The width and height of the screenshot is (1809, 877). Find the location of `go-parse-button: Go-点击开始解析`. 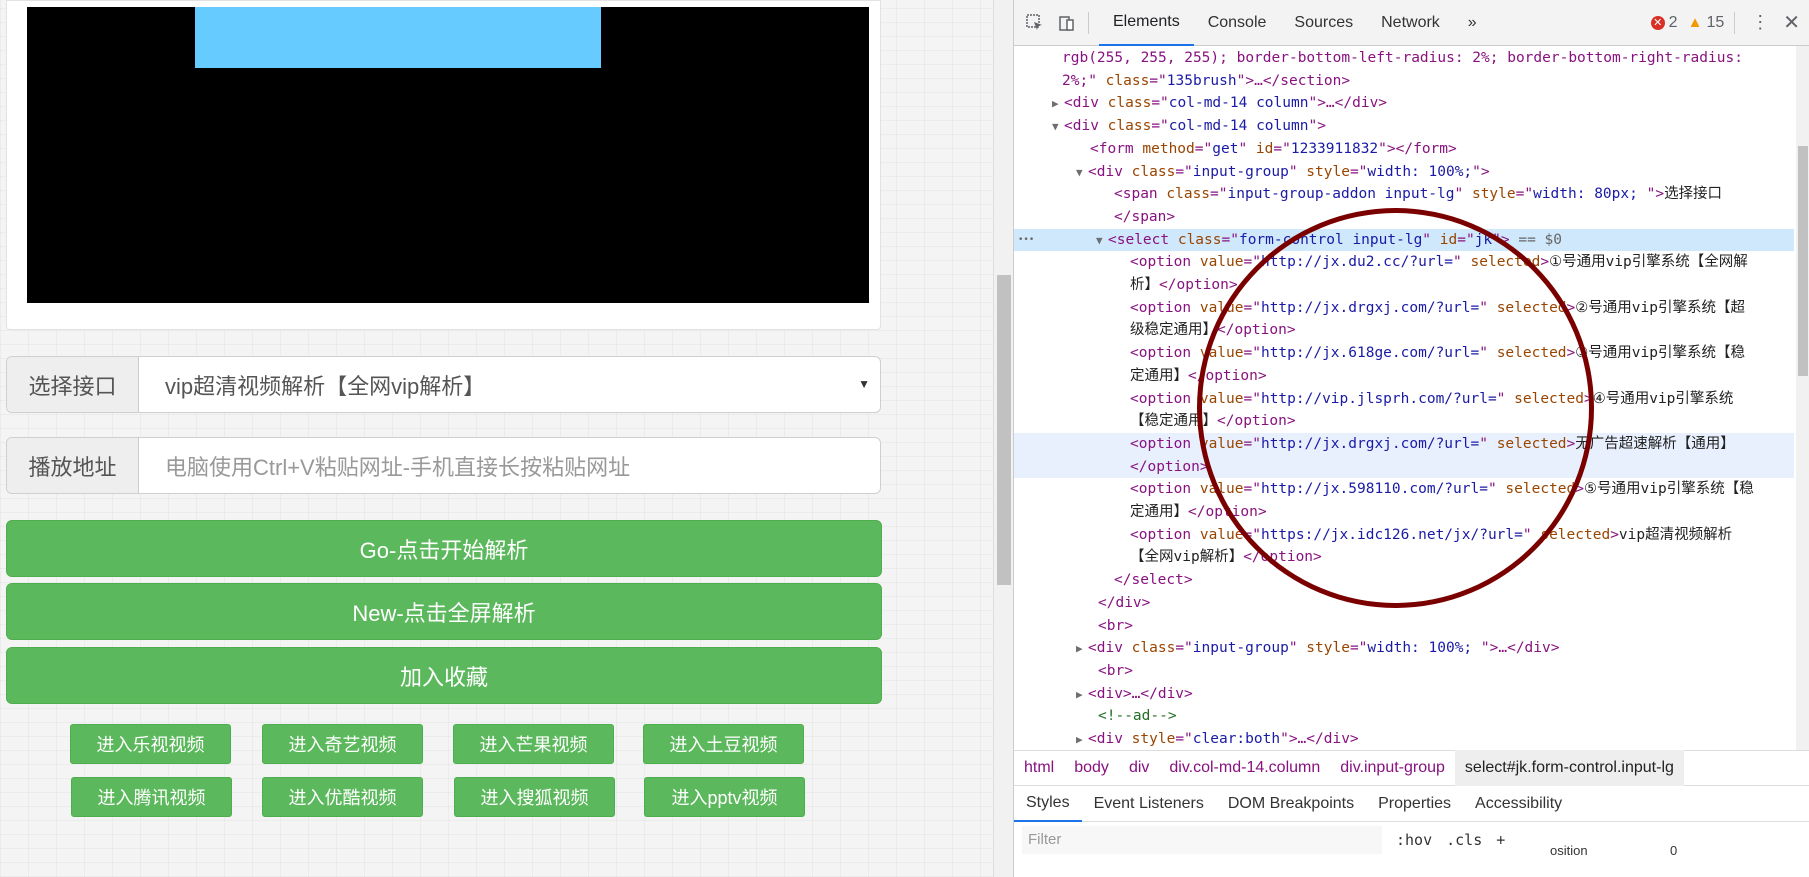

go-parse-button: Go-点击开始解析 is located at coordinates (444, 548).